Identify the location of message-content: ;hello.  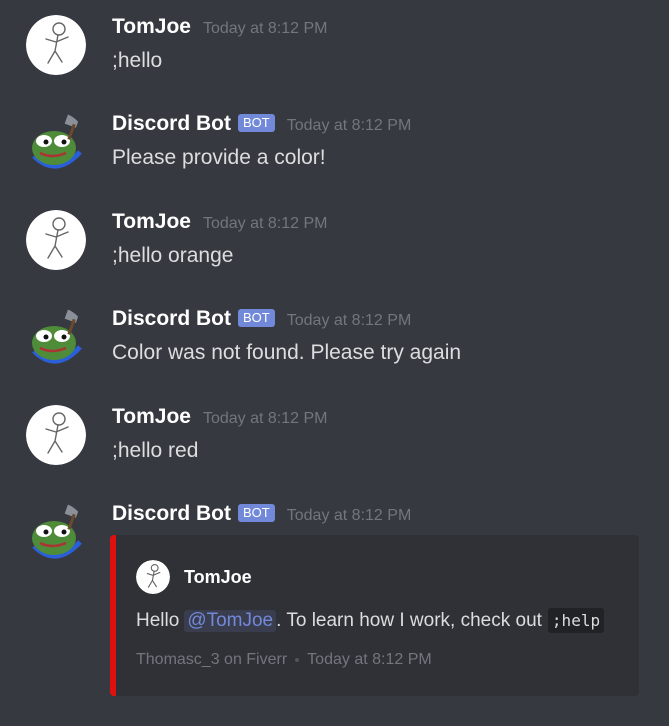
(137, 60).